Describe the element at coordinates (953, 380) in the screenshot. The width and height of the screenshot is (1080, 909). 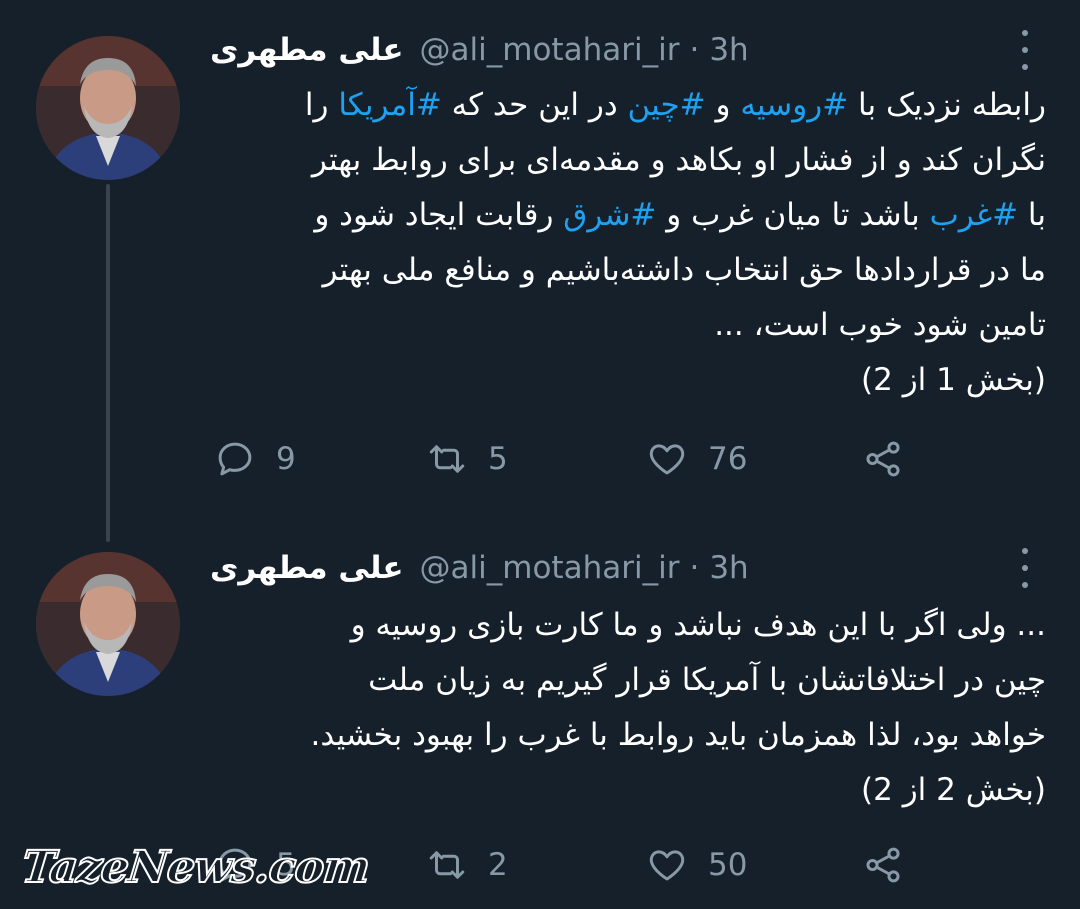
I see `tweet-line: (بخش 1 از 2)` at that location.